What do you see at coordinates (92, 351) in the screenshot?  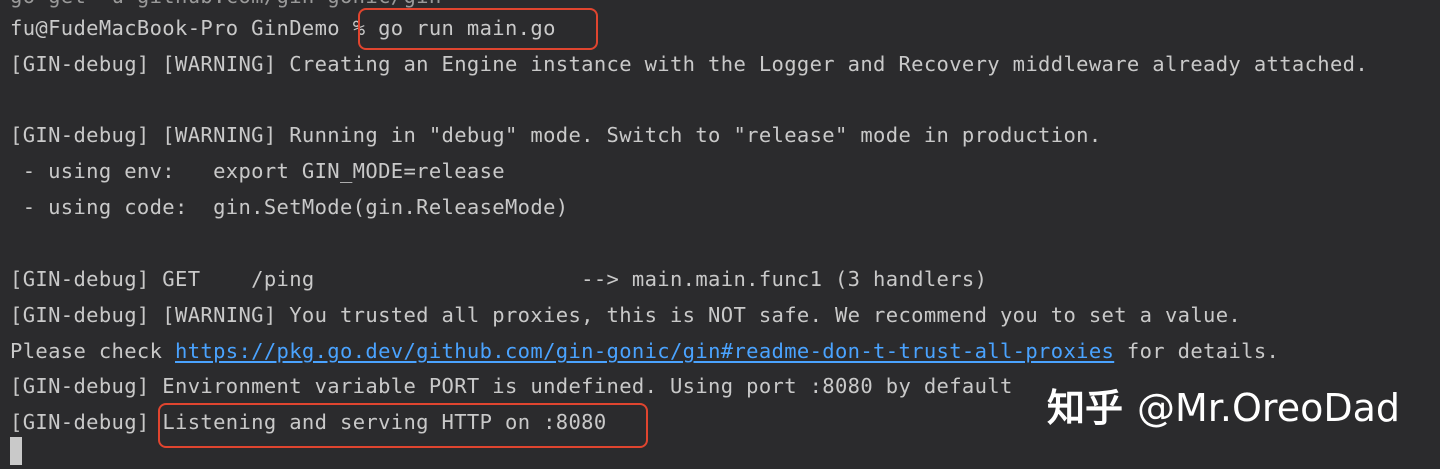 I see `terminal-text: Please check` at bounding box center [92, 351].